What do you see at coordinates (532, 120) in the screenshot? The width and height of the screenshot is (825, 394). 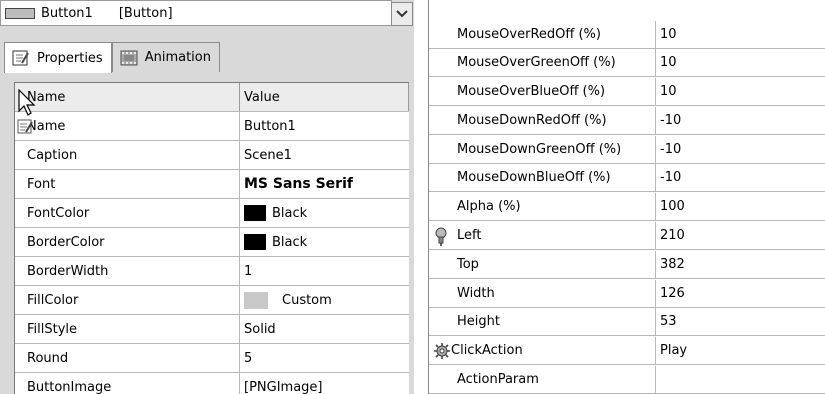 I see `property-name: MouseDownRedOff (%)` at bounding box center [532, 120].